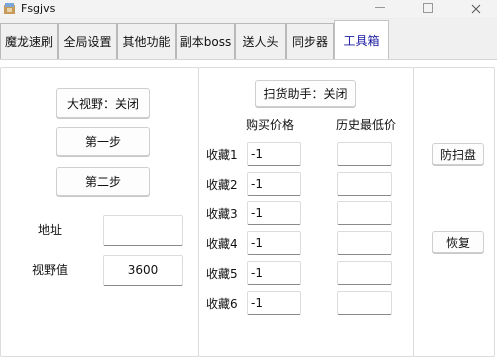 Image resolution: width=497 pixels, height=358 pixels. I want to click on close-button, so click(476, 9).